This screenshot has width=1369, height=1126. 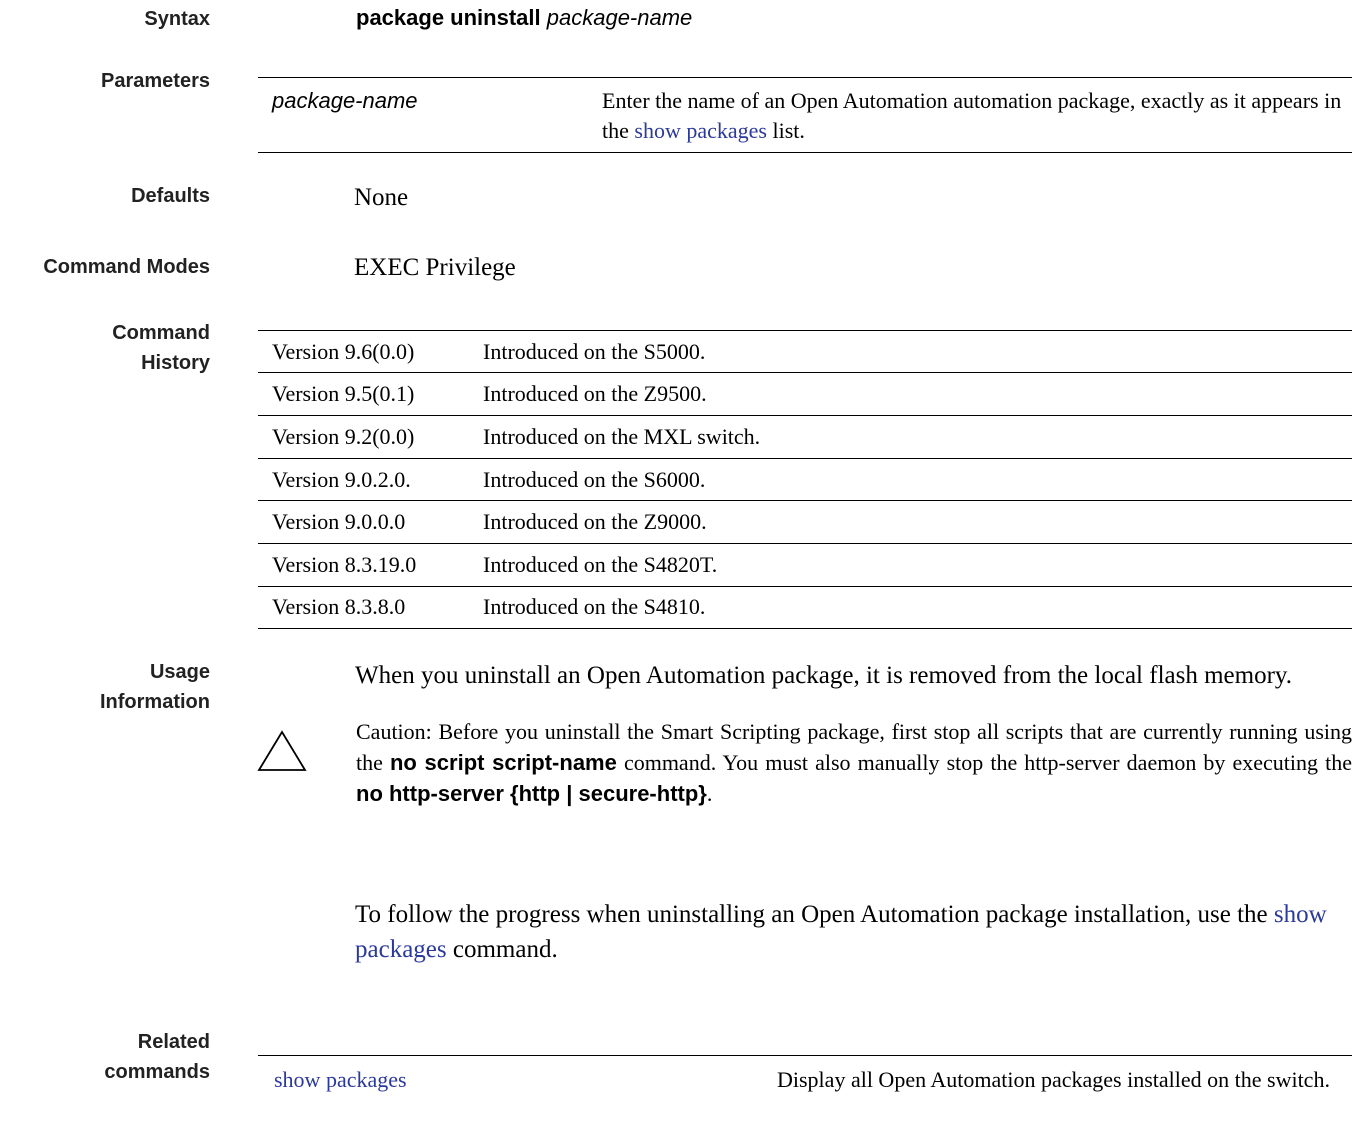 What do you see at coordinates (343, 393) in the screenshot?
I see `history-version: Version 9.5(0.1)` at bounding box center [343, 393].